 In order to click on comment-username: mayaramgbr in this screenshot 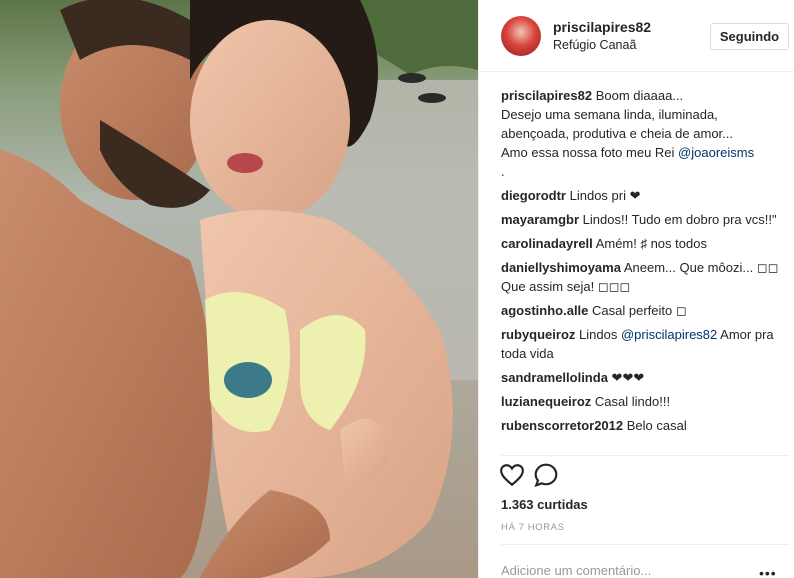, I will do `click(540, 219)`.